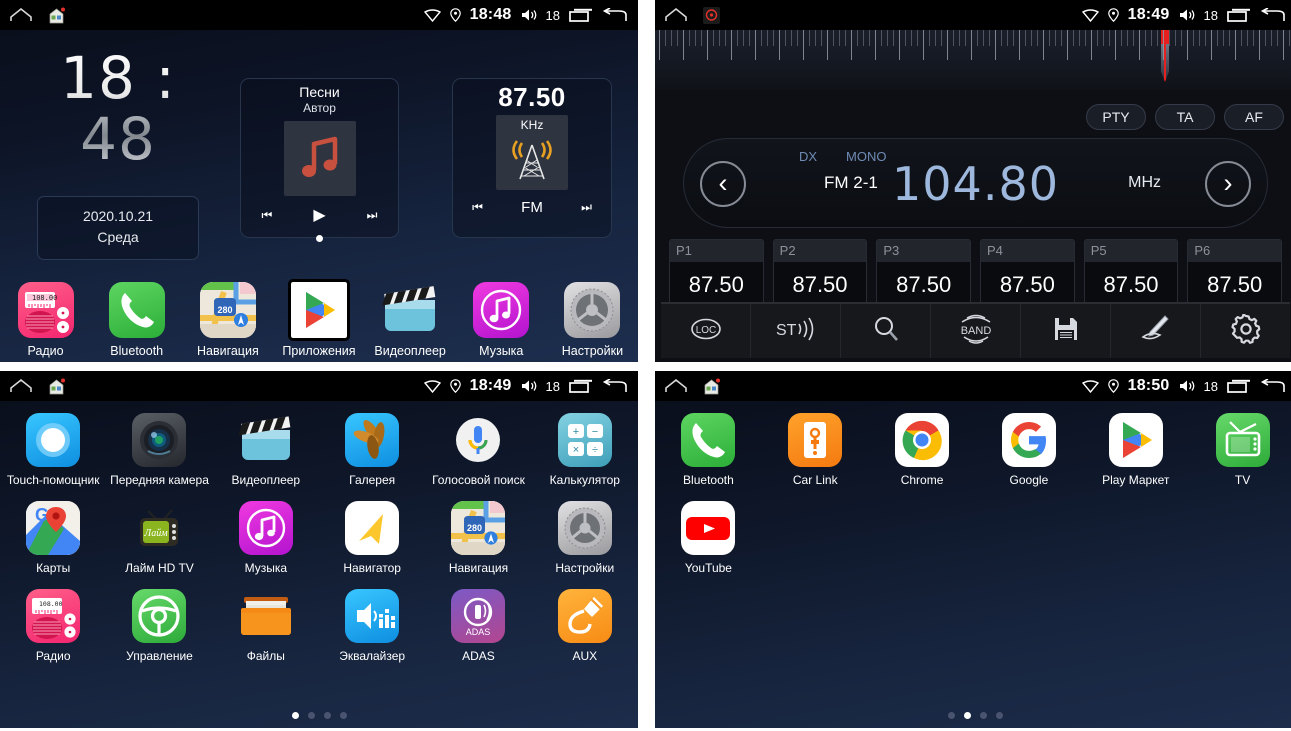 The image size is (1291, 731). What do you see at coordinates (886, 331) in the screenshot?
I see `search-button` at bounding box center [886, 331].